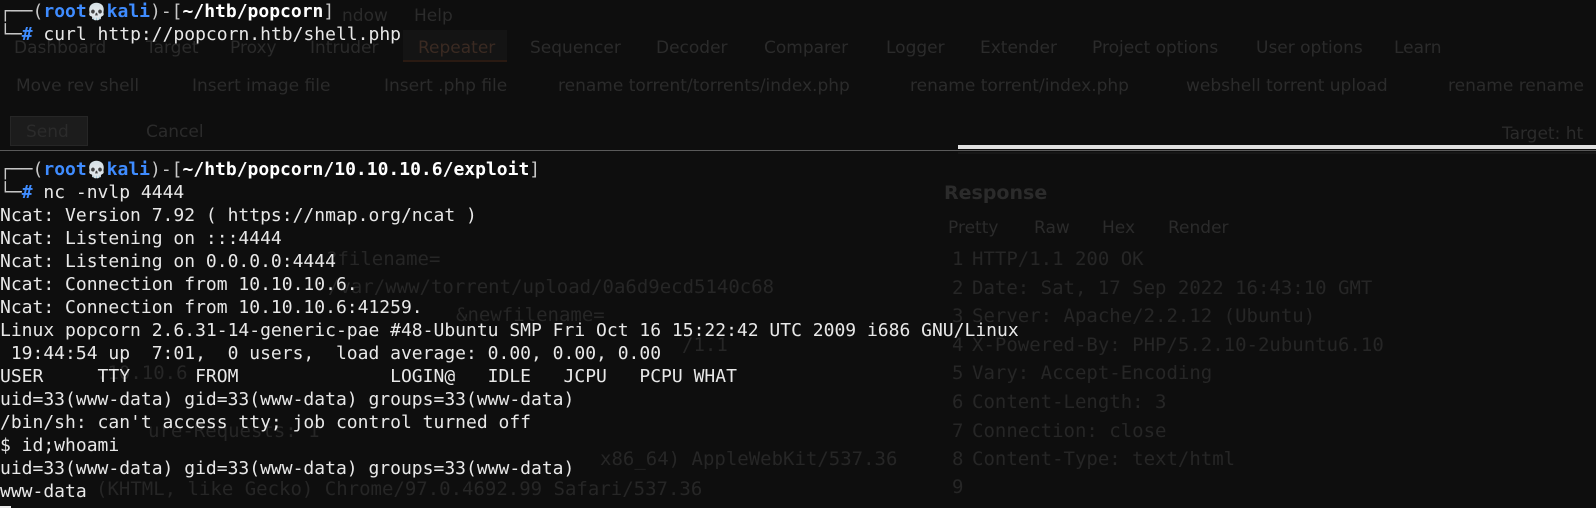 Image resolution: width=1596 pixels, height=508 pixels. What do you see at coordinates (114, 192) in the screenshot?
I see `command-text: nc -nvlp 4444` at bounding box center [114, 192].